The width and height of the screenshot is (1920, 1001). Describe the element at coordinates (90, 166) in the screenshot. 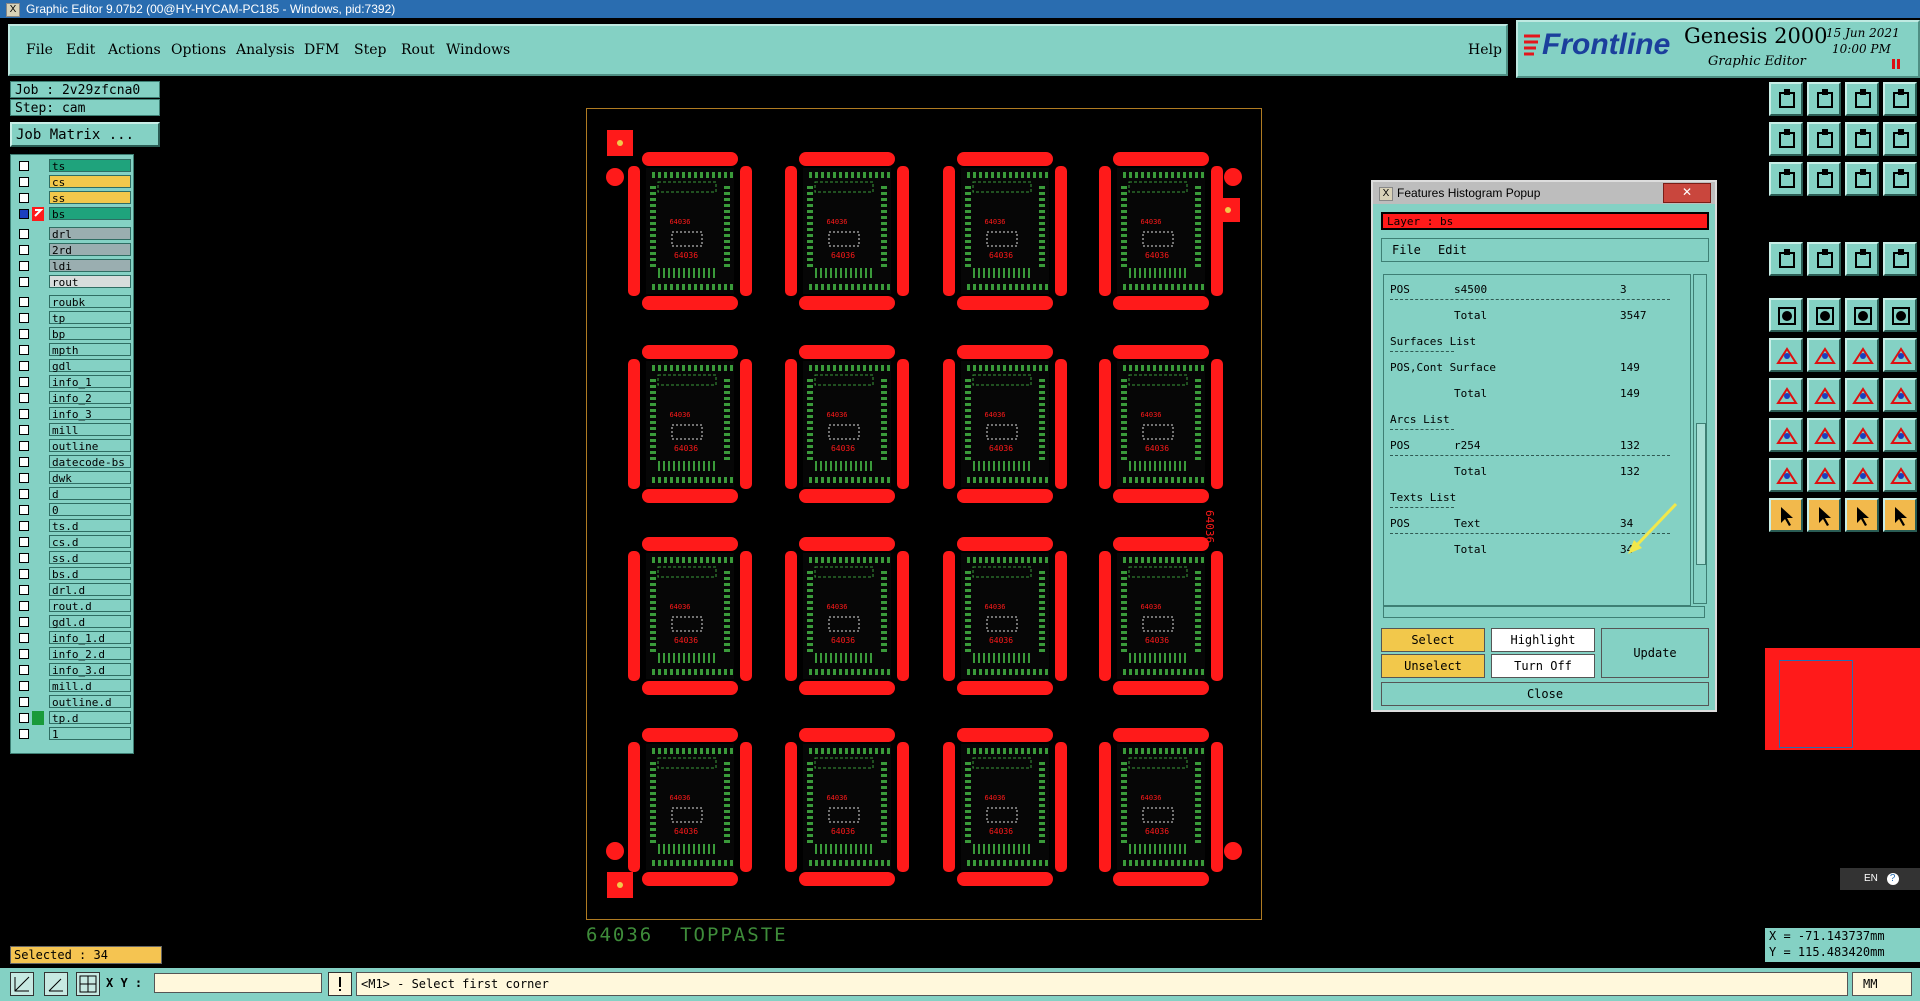

I see `layer-name: ts` at that location.